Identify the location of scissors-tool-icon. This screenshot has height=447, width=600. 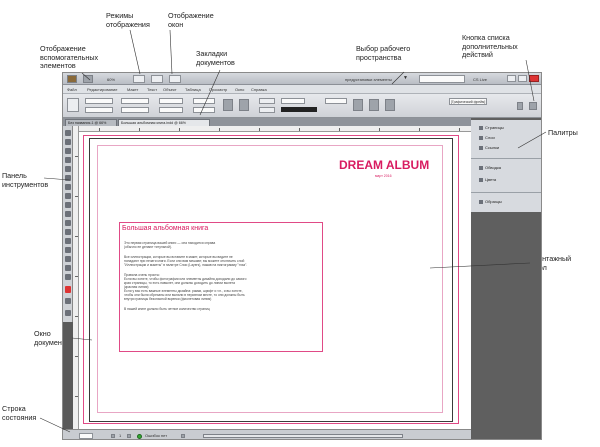
(68, 223).